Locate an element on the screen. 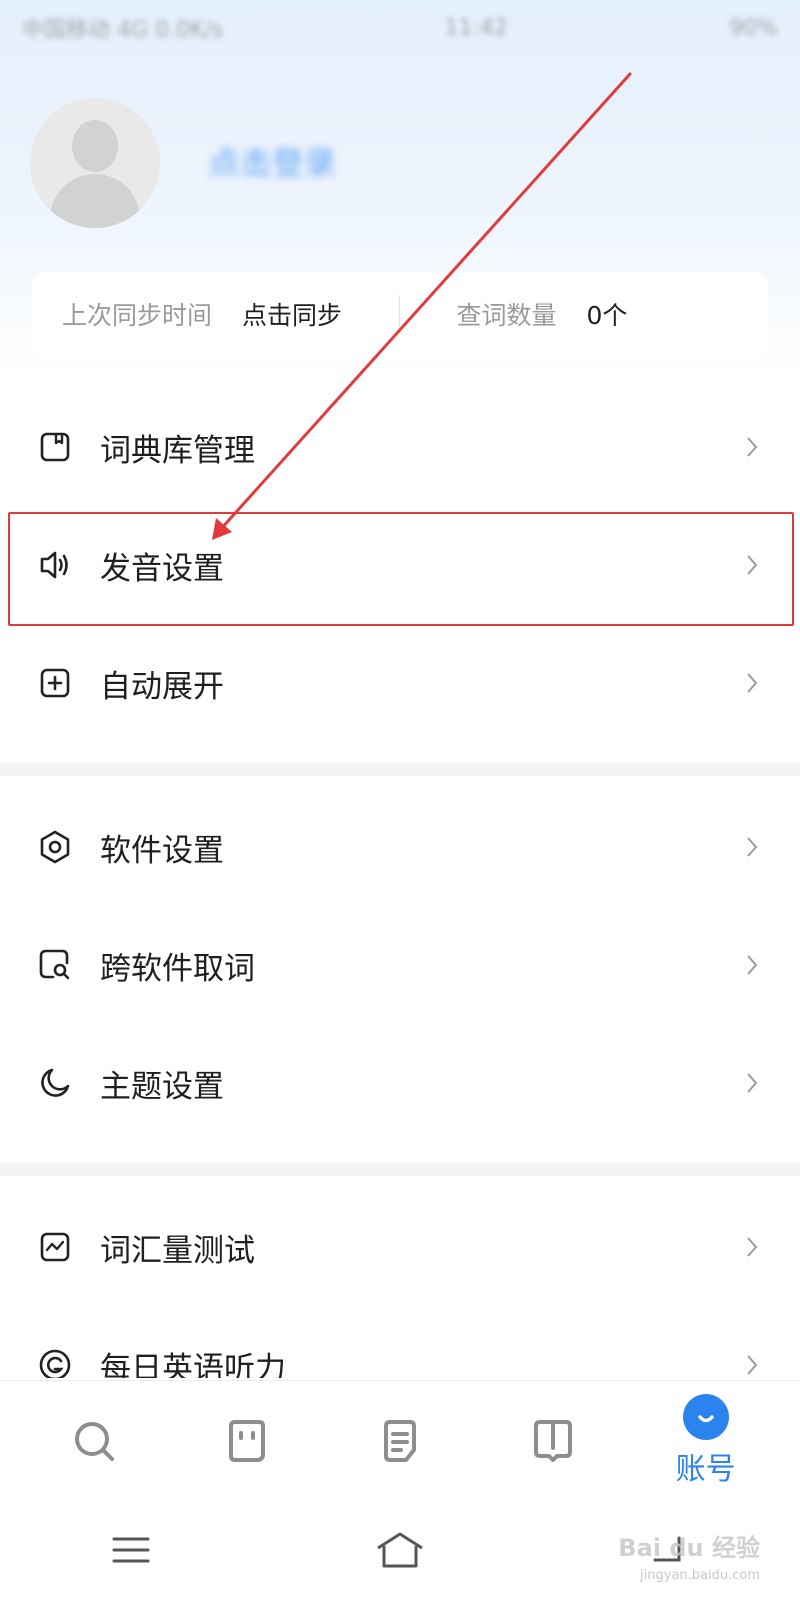 The width and height of the screenshot is (800, 1600). plus-square-icon is located at coordinates (55, 683).